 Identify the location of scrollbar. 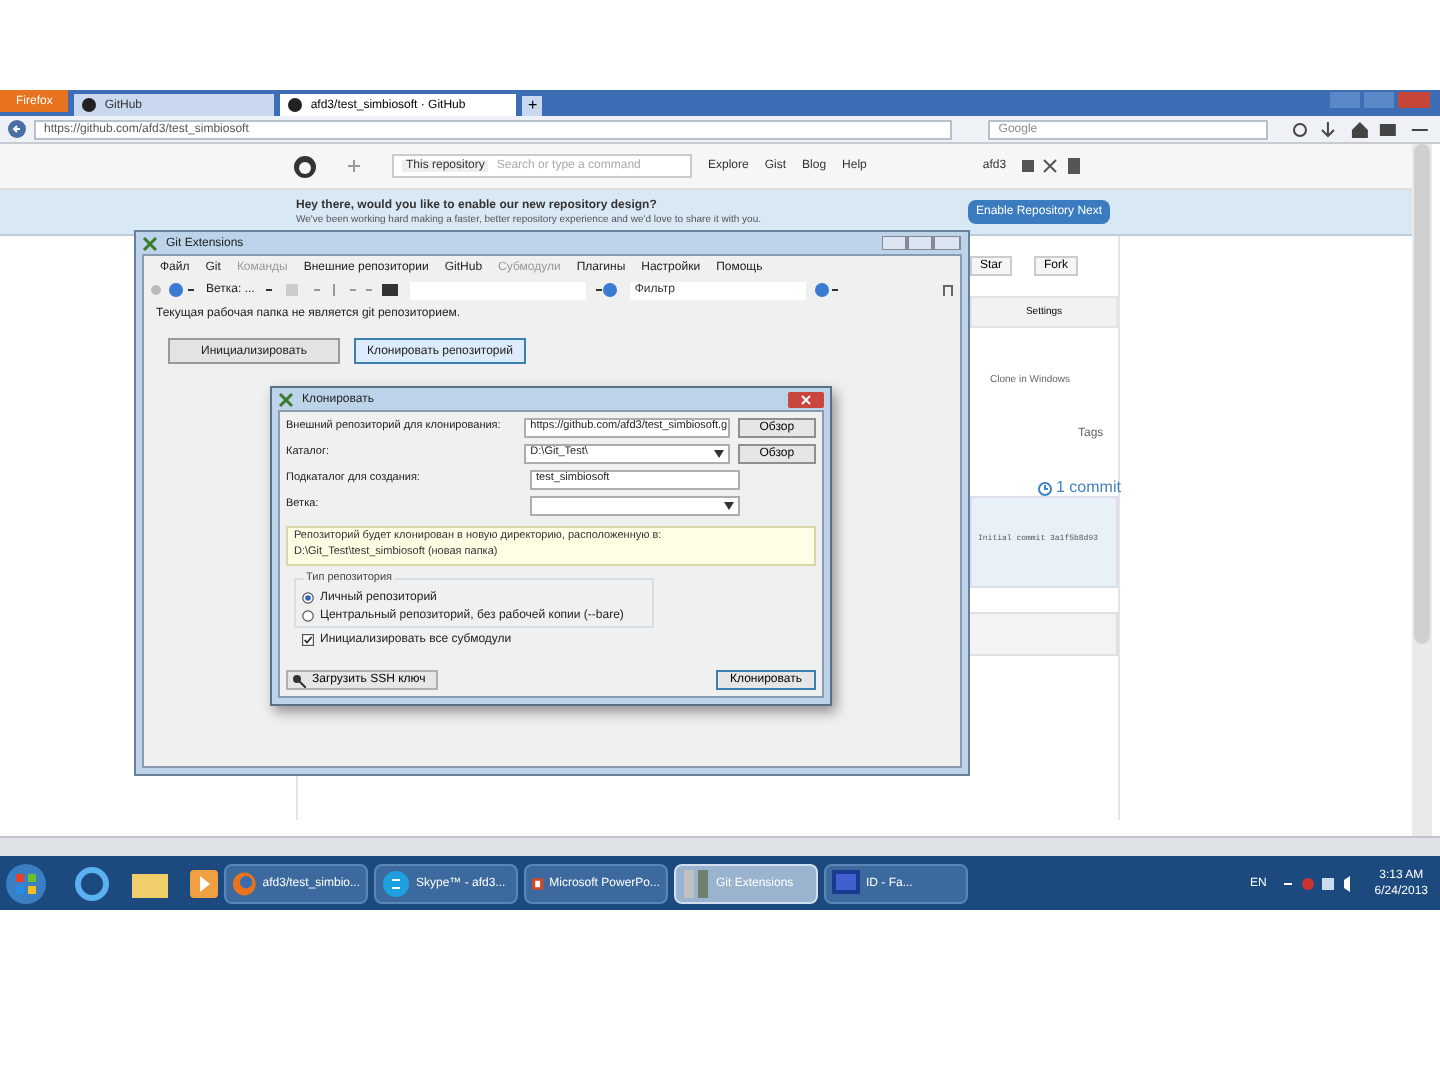
(1422, 490).